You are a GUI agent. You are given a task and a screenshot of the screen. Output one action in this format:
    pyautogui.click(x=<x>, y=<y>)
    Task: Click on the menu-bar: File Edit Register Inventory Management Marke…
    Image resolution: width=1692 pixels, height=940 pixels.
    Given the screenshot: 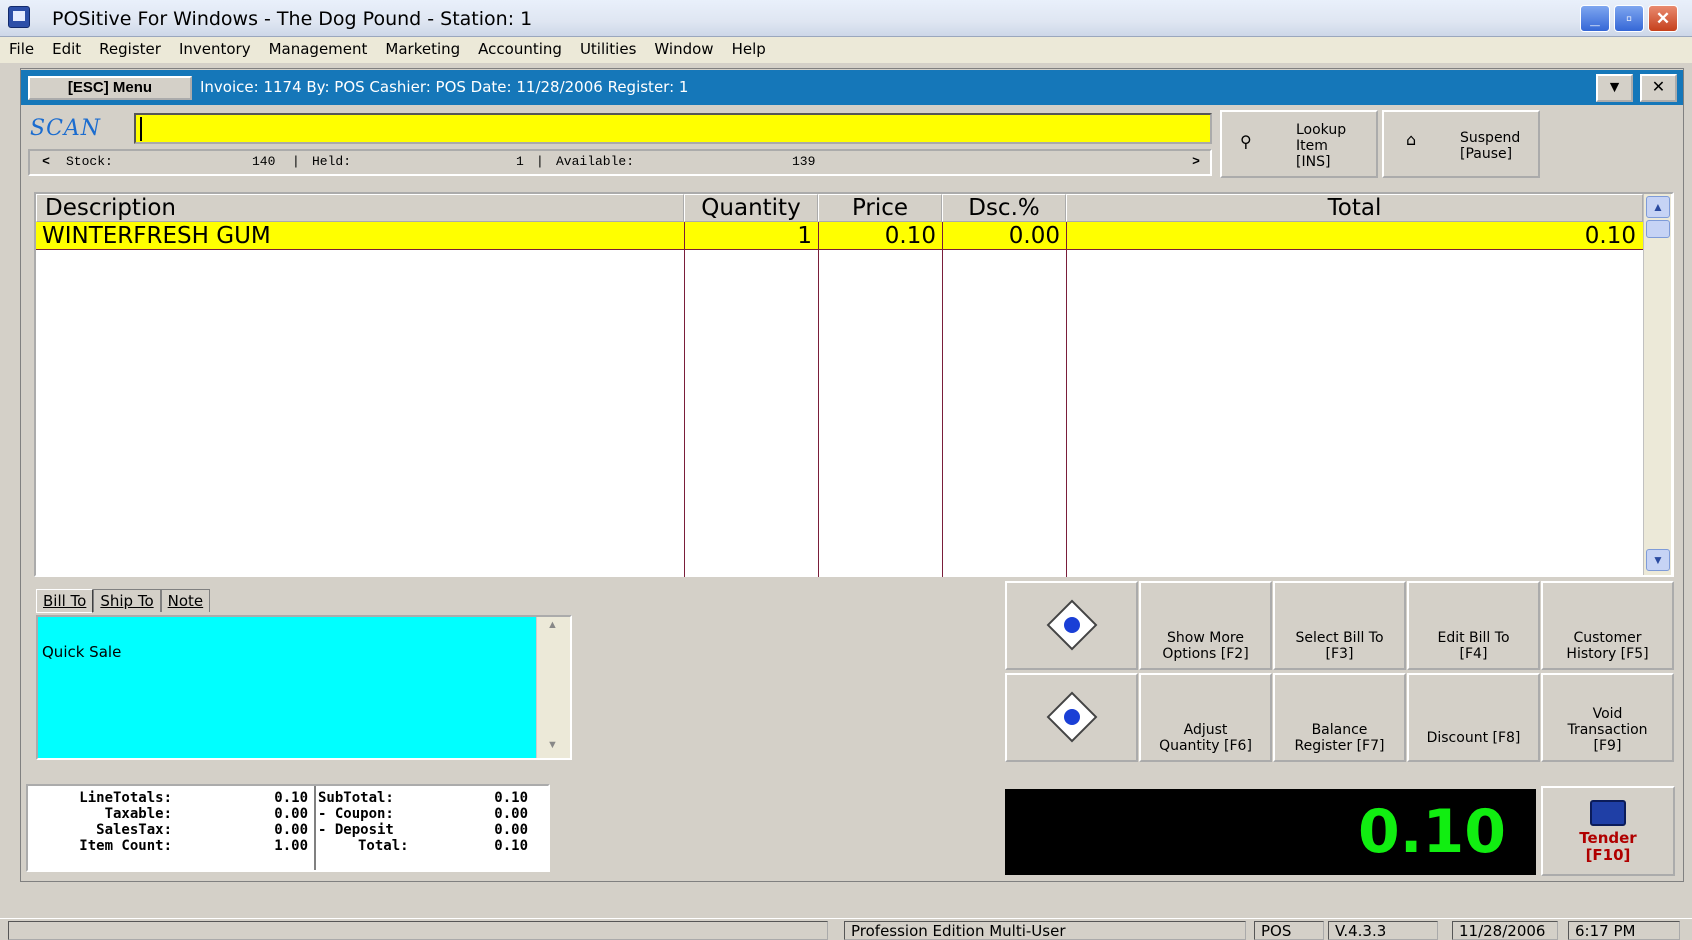 What is the action you would take?
    pyautogui.click(x=846, y=50)
    